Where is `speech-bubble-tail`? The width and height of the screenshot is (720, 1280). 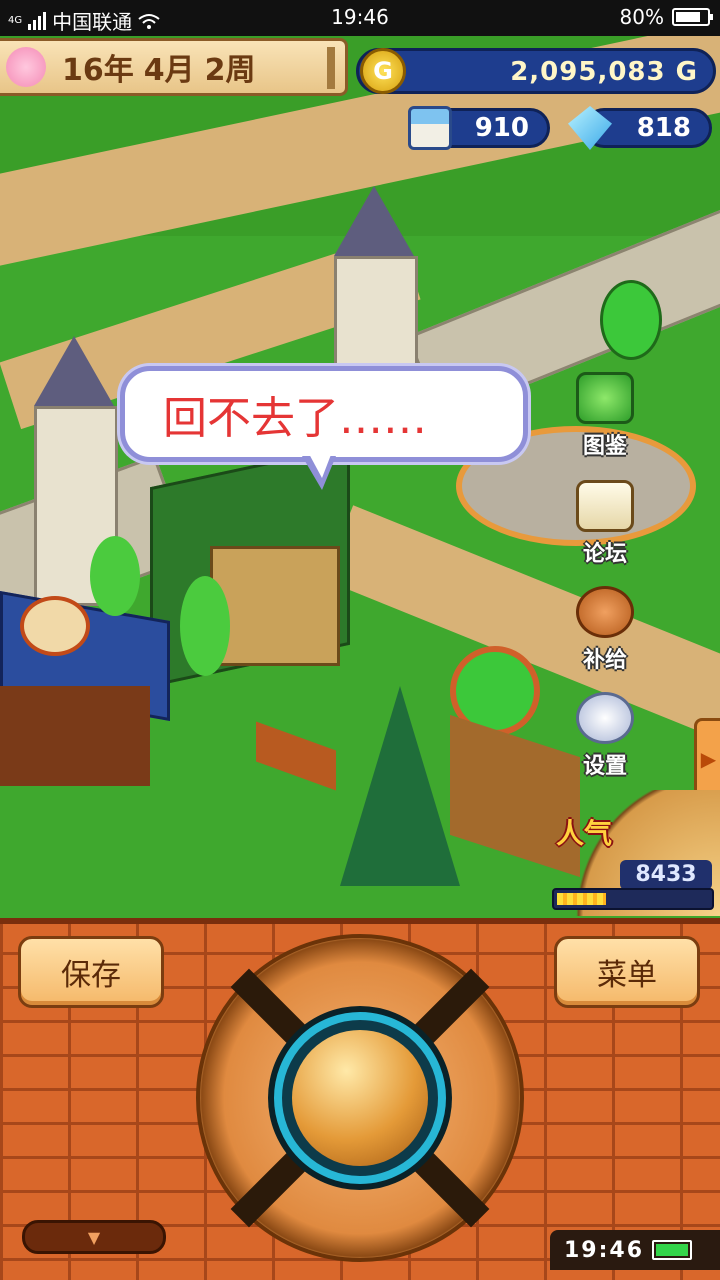 speech-bubble-tail is located at coordinates (319, 471).